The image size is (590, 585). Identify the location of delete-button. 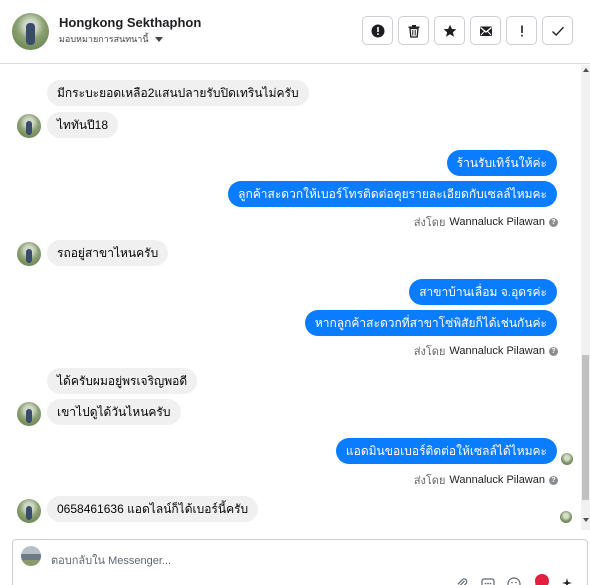
(413, 30).